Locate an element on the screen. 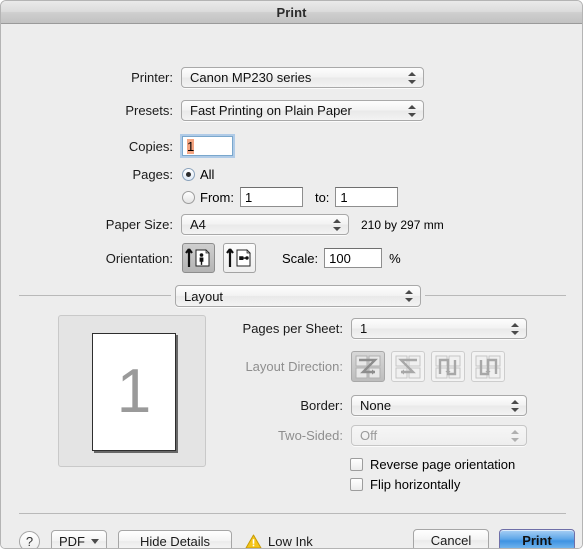  pane-select: Layout is located at coordinates (298, 296).